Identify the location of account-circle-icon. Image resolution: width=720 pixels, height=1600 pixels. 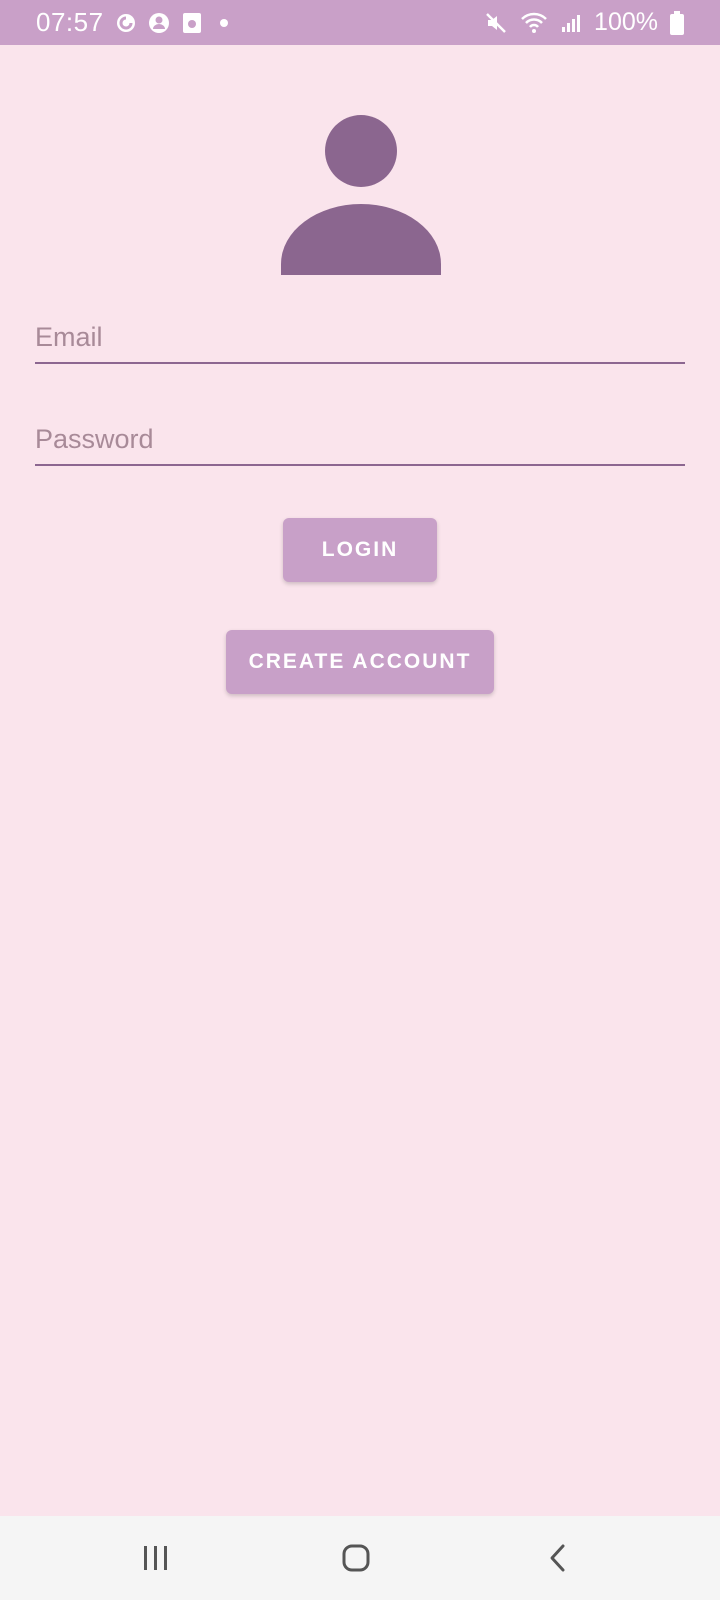
(159, 23).